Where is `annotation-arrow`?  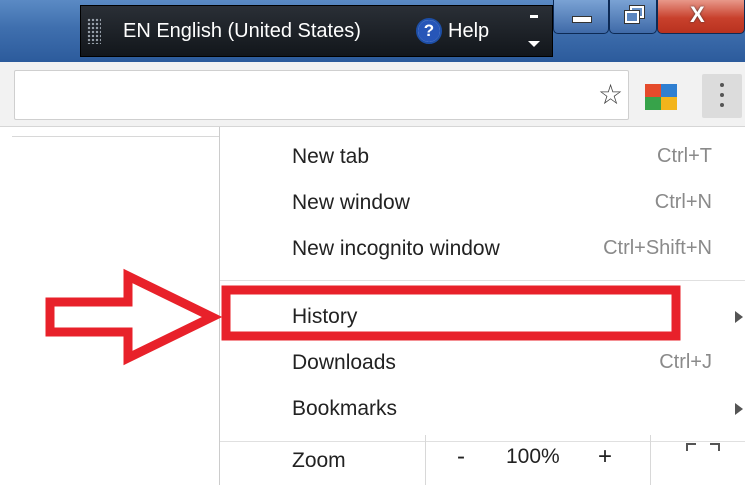 annotation-arrow is located at coordinates (134, 317).